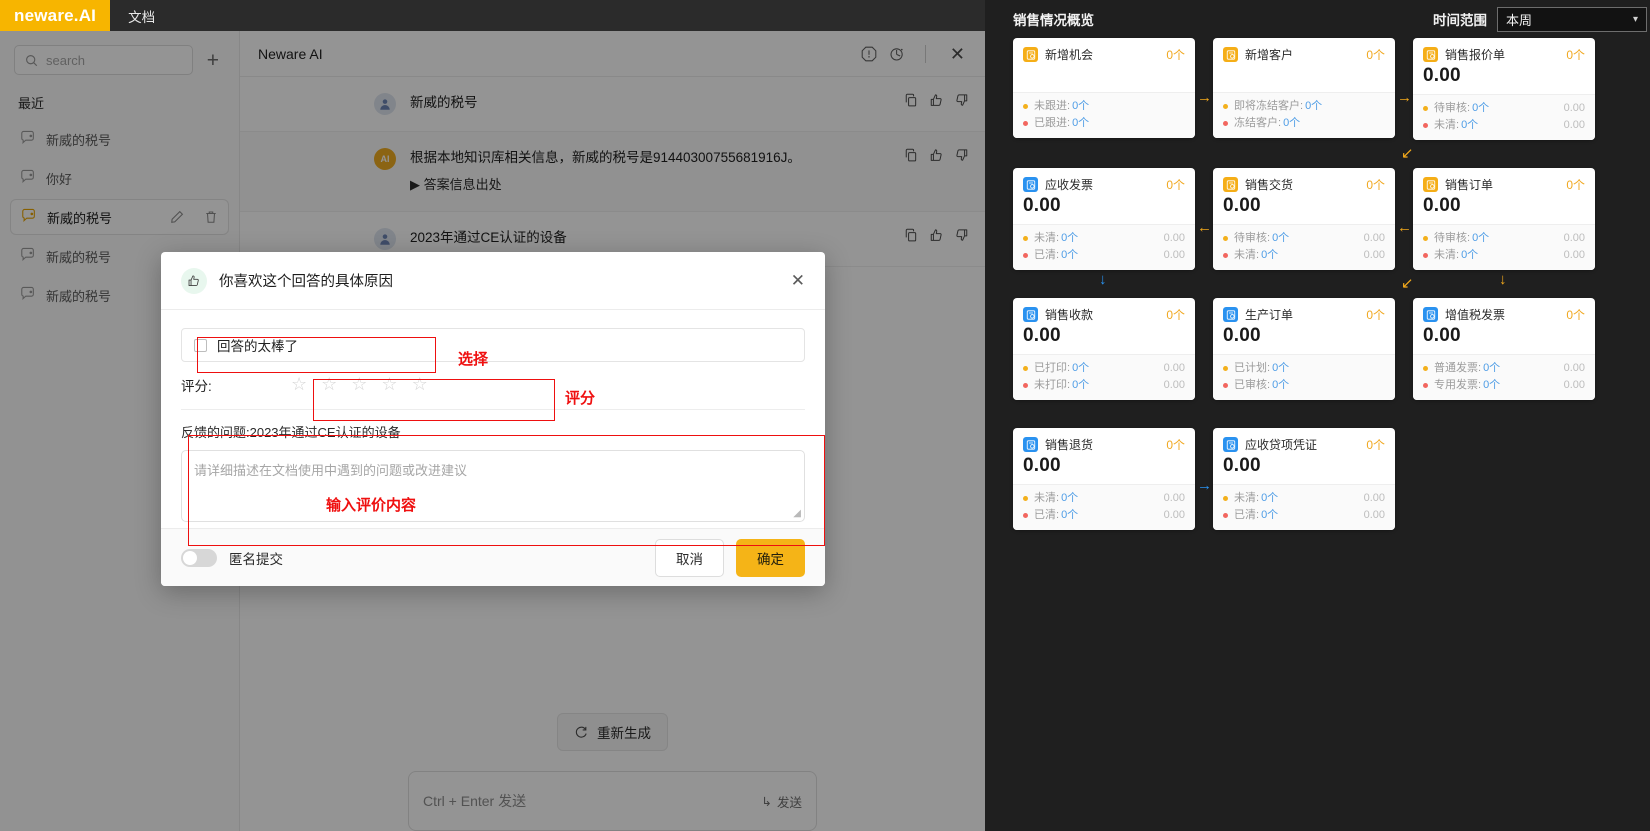  I want to click on anonymous-toggle, so click(199, 557).